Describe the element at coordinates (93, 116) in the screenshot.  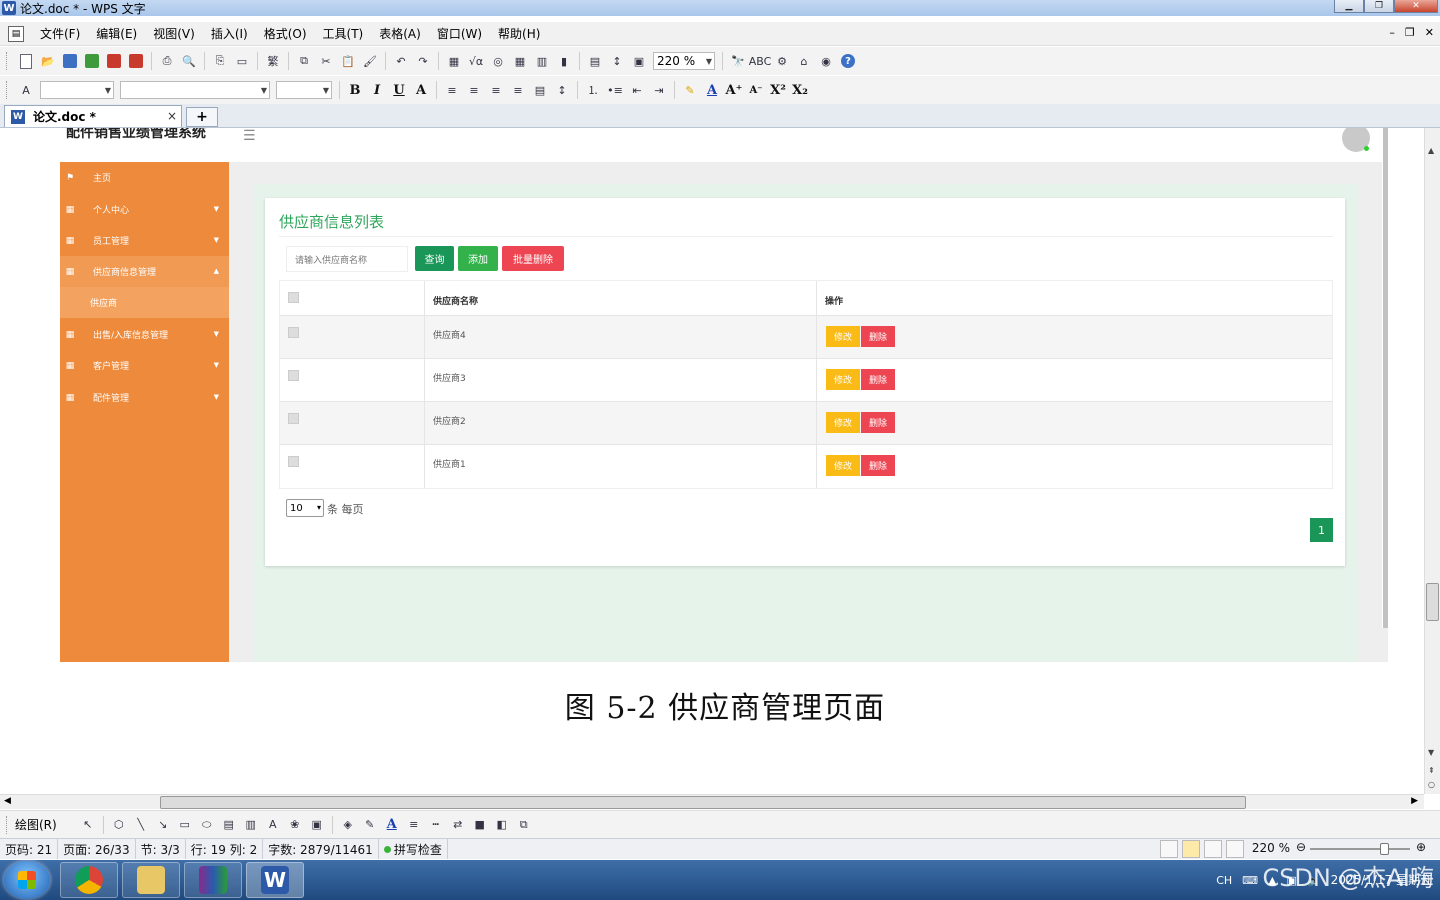
I see `tab-lunwen-doc: W 论文.doc * ×` at that location.